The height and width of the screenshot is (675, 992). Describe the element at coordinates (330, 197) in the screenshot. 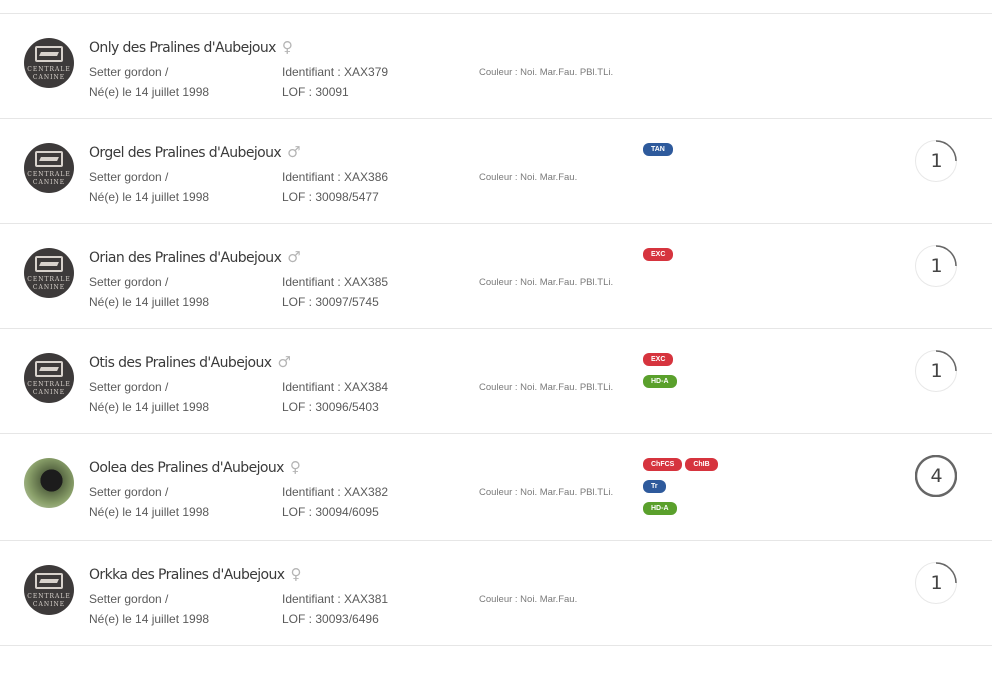

I see `lof-number: LOF : 30098/5477` at that location.